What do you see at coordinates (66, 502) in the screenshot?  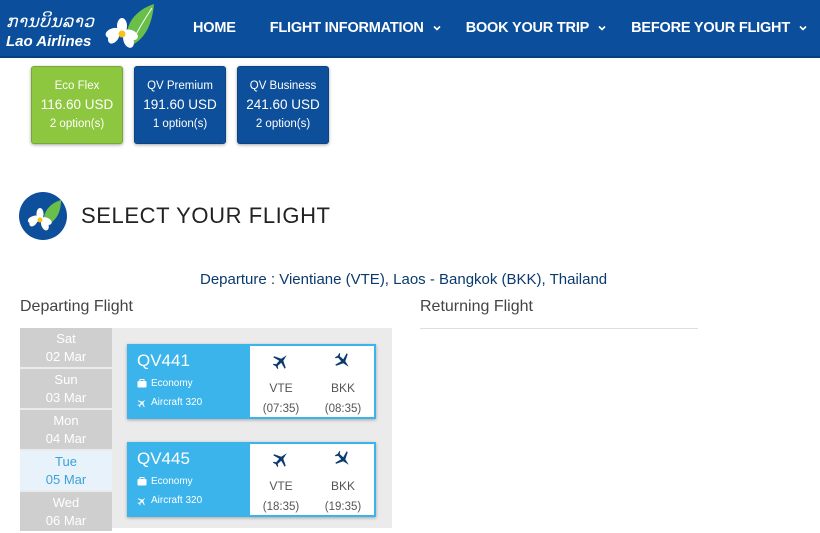 I see `date-day: Wed` at bounding box center [66, 502].